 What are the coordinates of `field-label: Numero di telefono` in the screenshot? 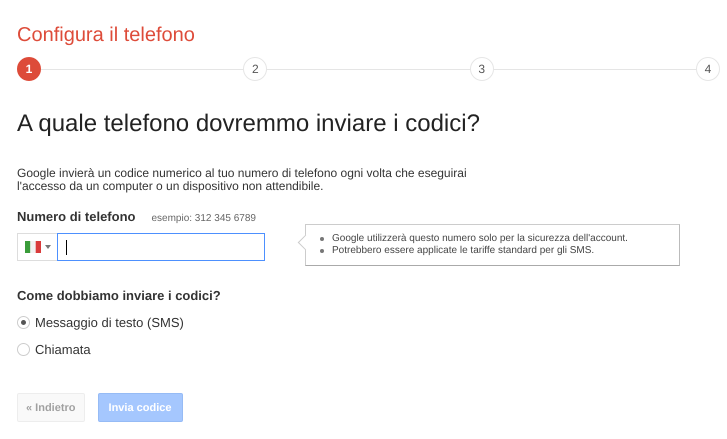 It's located at (76, 216).